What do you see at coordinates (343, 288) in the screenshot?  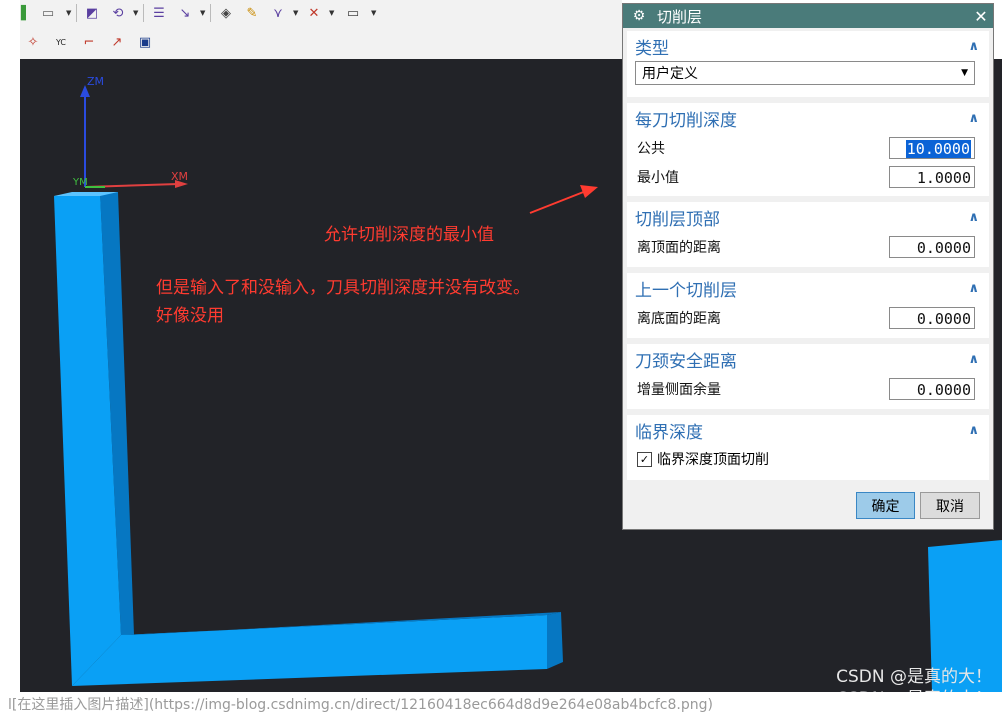 I see `annotation-note-2-line1: 但是输入了和没输入，刀具切削深度并没有改变。` at bounding box center [343, 288].